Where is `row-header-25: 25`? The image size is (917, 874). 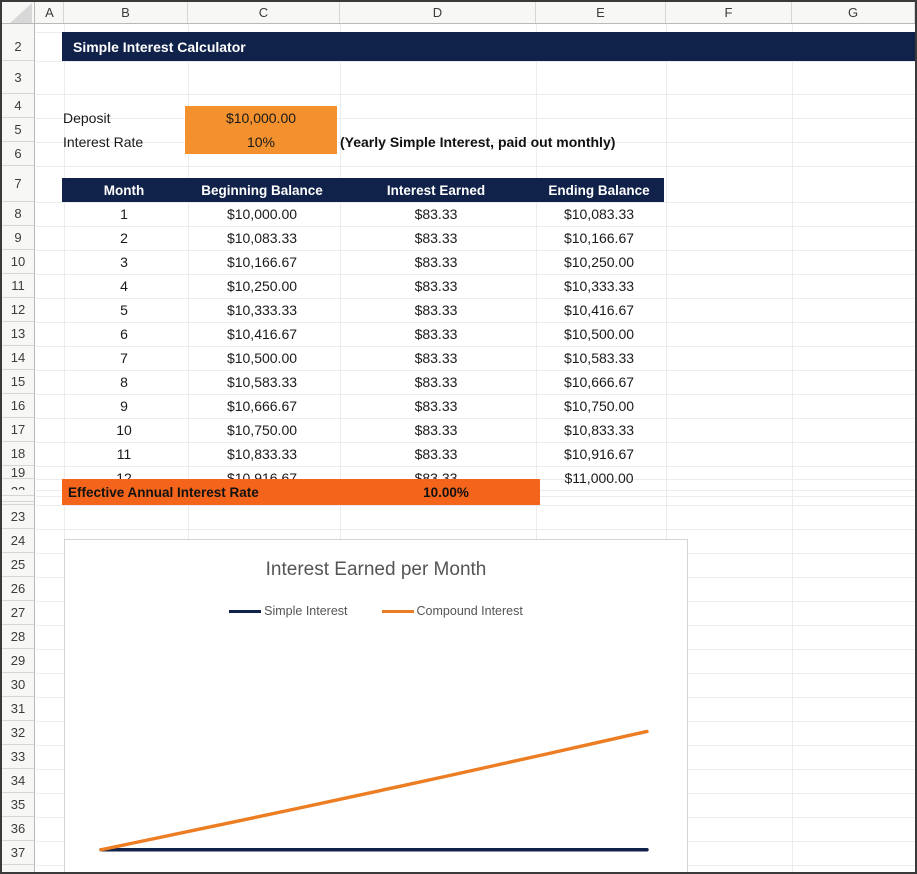 row-header-25: 25 is located at coordinates (18, 565).